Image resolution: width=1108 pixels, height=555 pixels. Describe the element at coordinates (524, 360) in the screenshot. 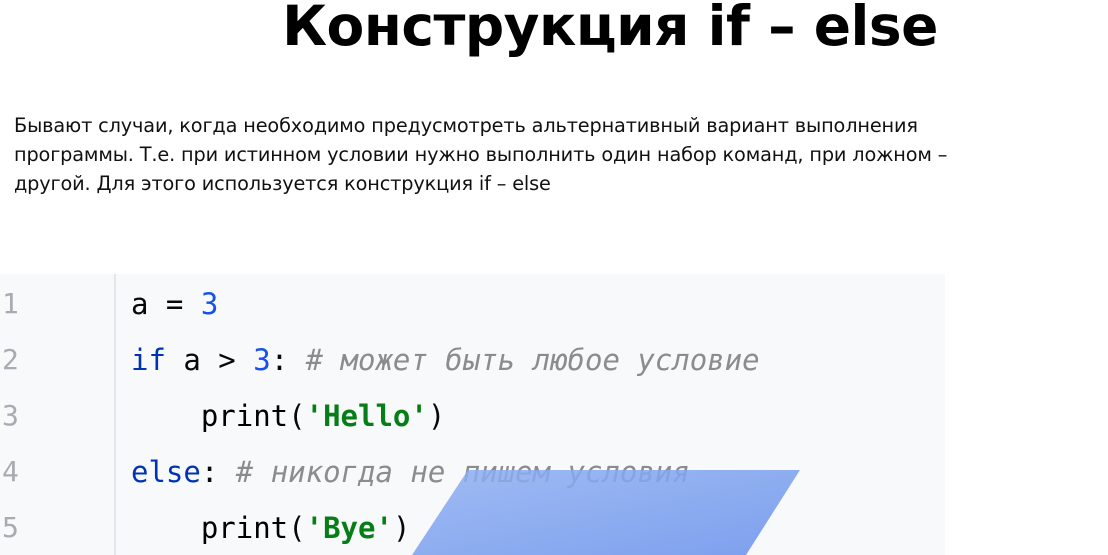

I see `code-comment: # может быть любое условие` at that location.